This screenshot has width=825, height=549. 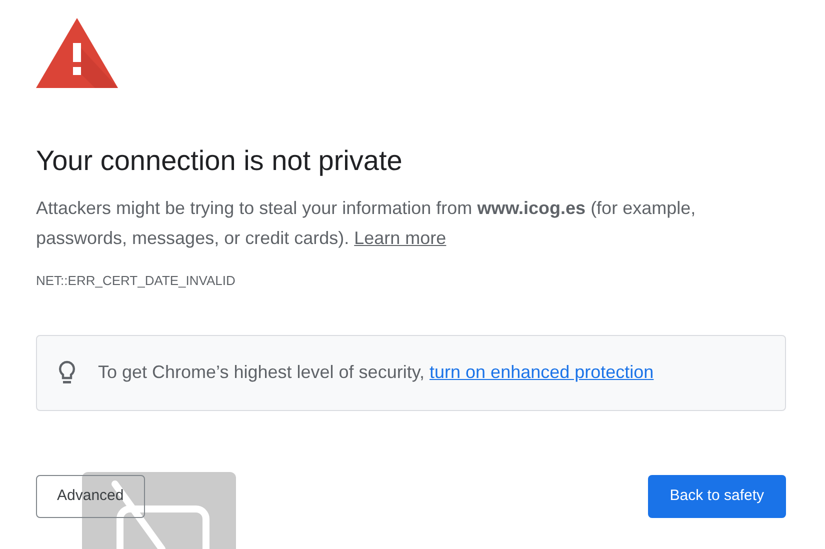 What do you see at coordinates (77, 53) in the screenshot?
I see `warning-icon` at bounding box center [77, 53].